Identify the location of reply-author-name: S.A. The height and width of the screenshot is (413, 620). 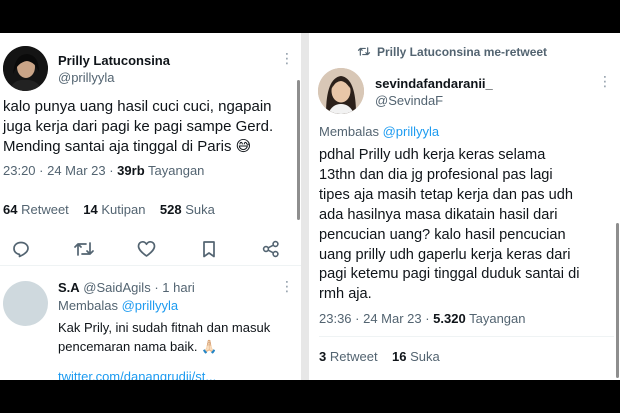
(69, 287).